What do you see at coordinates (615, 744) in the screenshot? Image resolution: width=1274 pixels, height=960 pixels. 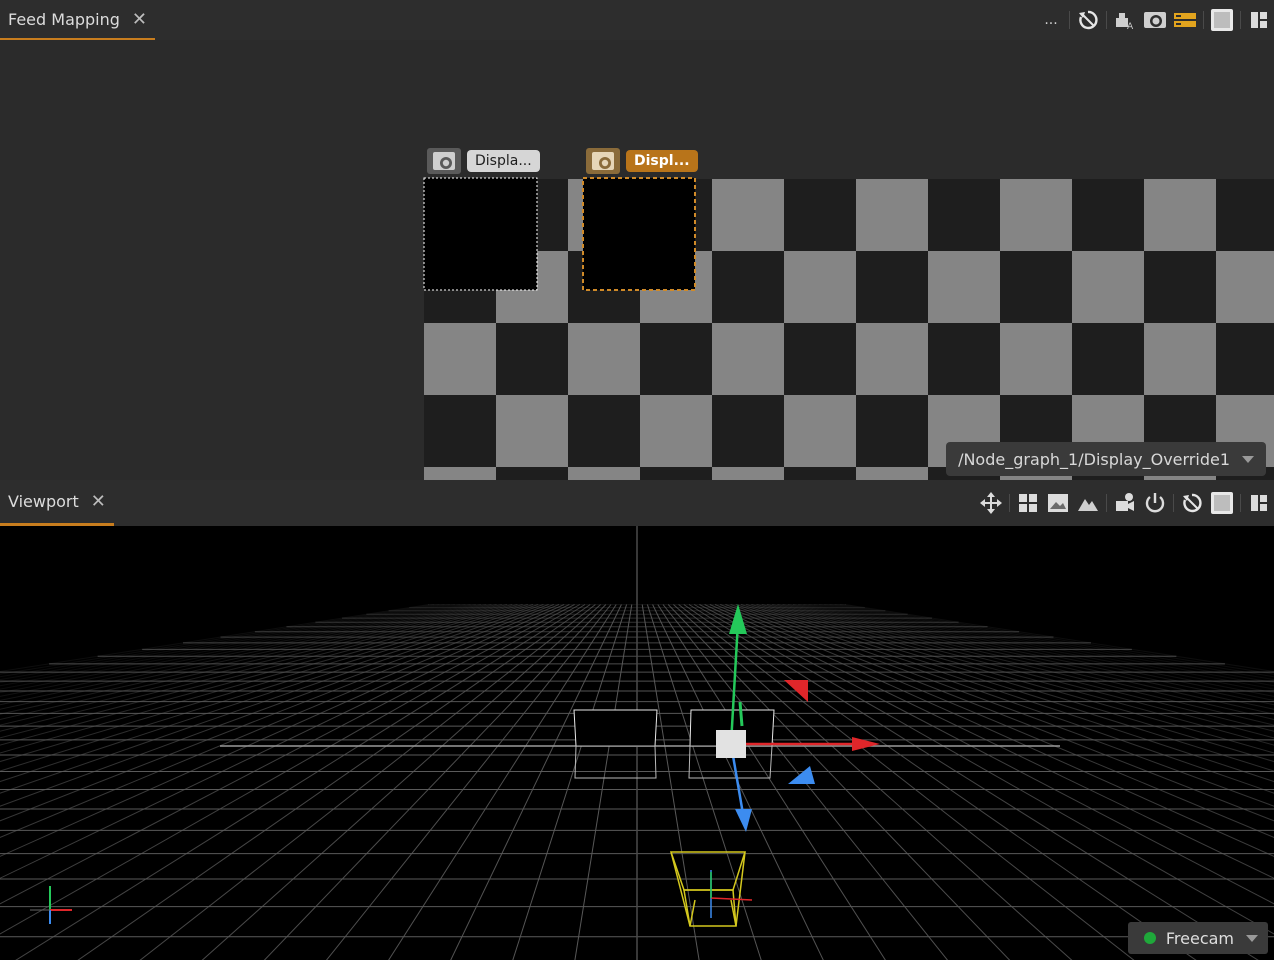 I see `display-quad-left` at bounding box center [615, 744].